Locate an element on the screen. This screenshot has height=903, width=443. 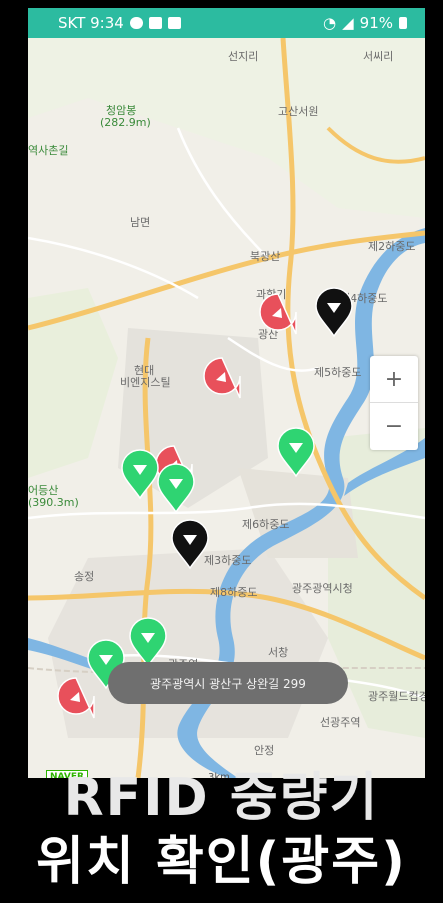
carrier-time: SKT 9:34 is located at coordinates (91, 23).